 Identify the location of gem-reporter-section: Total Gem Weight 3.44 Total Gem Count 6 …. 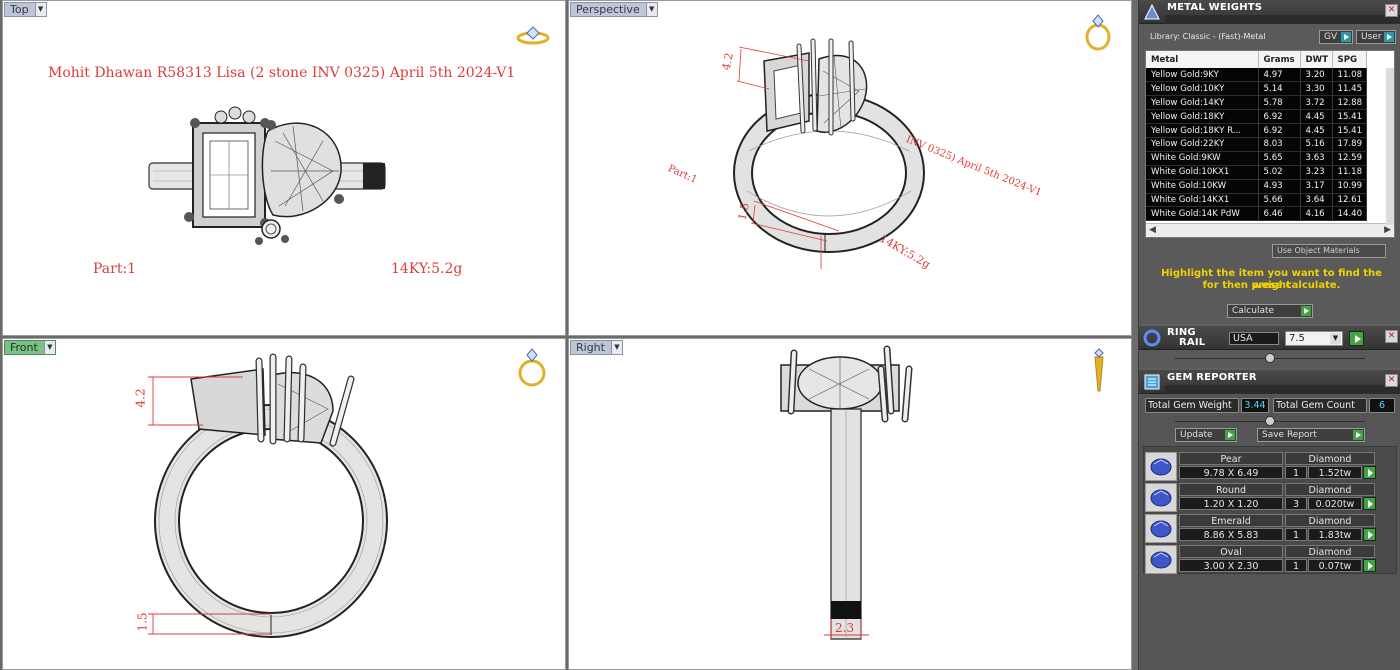
(1269, 532).